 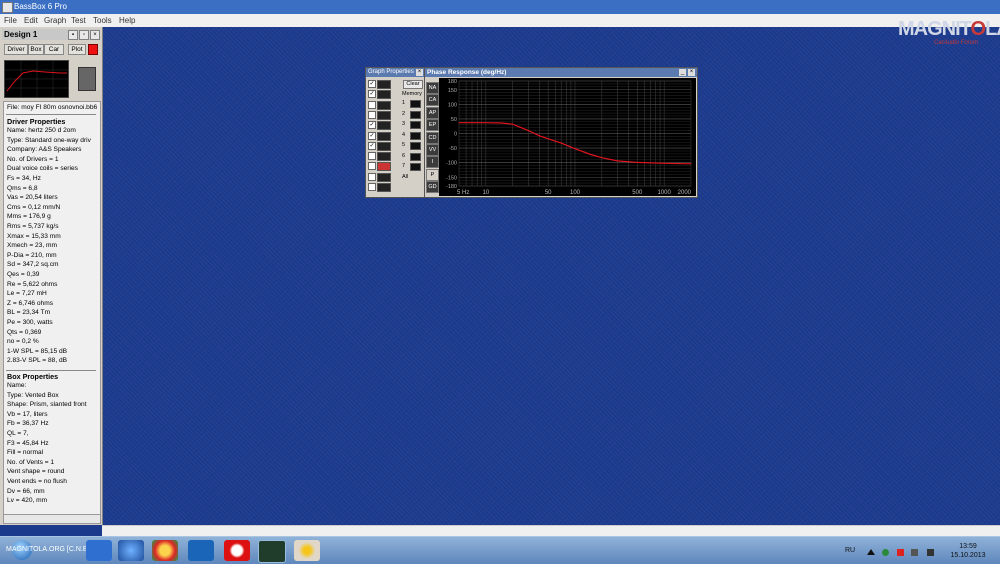 I want to click on driver-property: Name: hertz 250 d 2om, so click(x=41, y=130).